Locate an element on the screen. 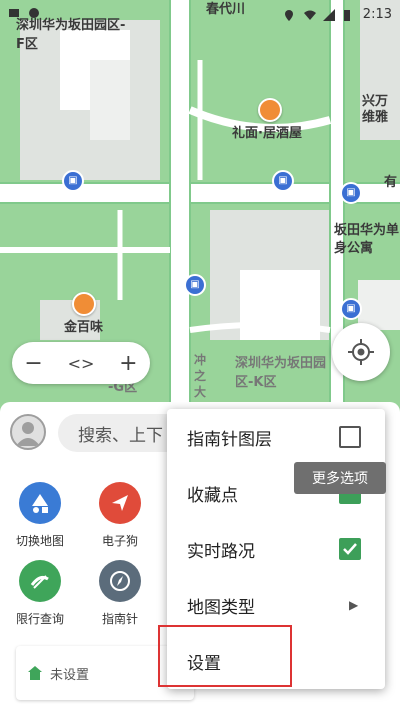 The image size is (400, 715). pan-button: <> is located at coordinates (81, 363).